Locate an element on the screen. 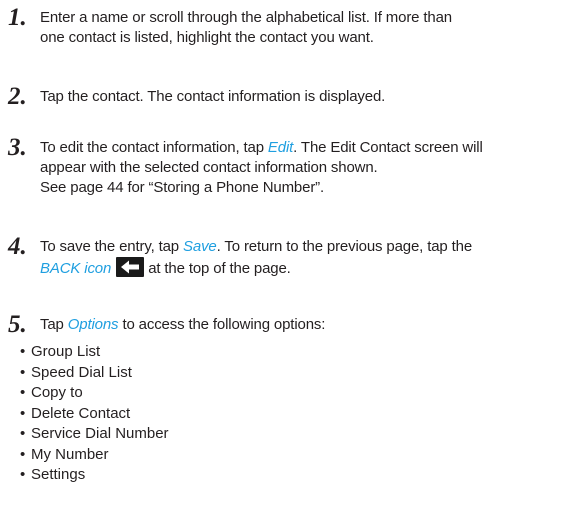  list-item: • Copy to is located at coordinates (170, 393).